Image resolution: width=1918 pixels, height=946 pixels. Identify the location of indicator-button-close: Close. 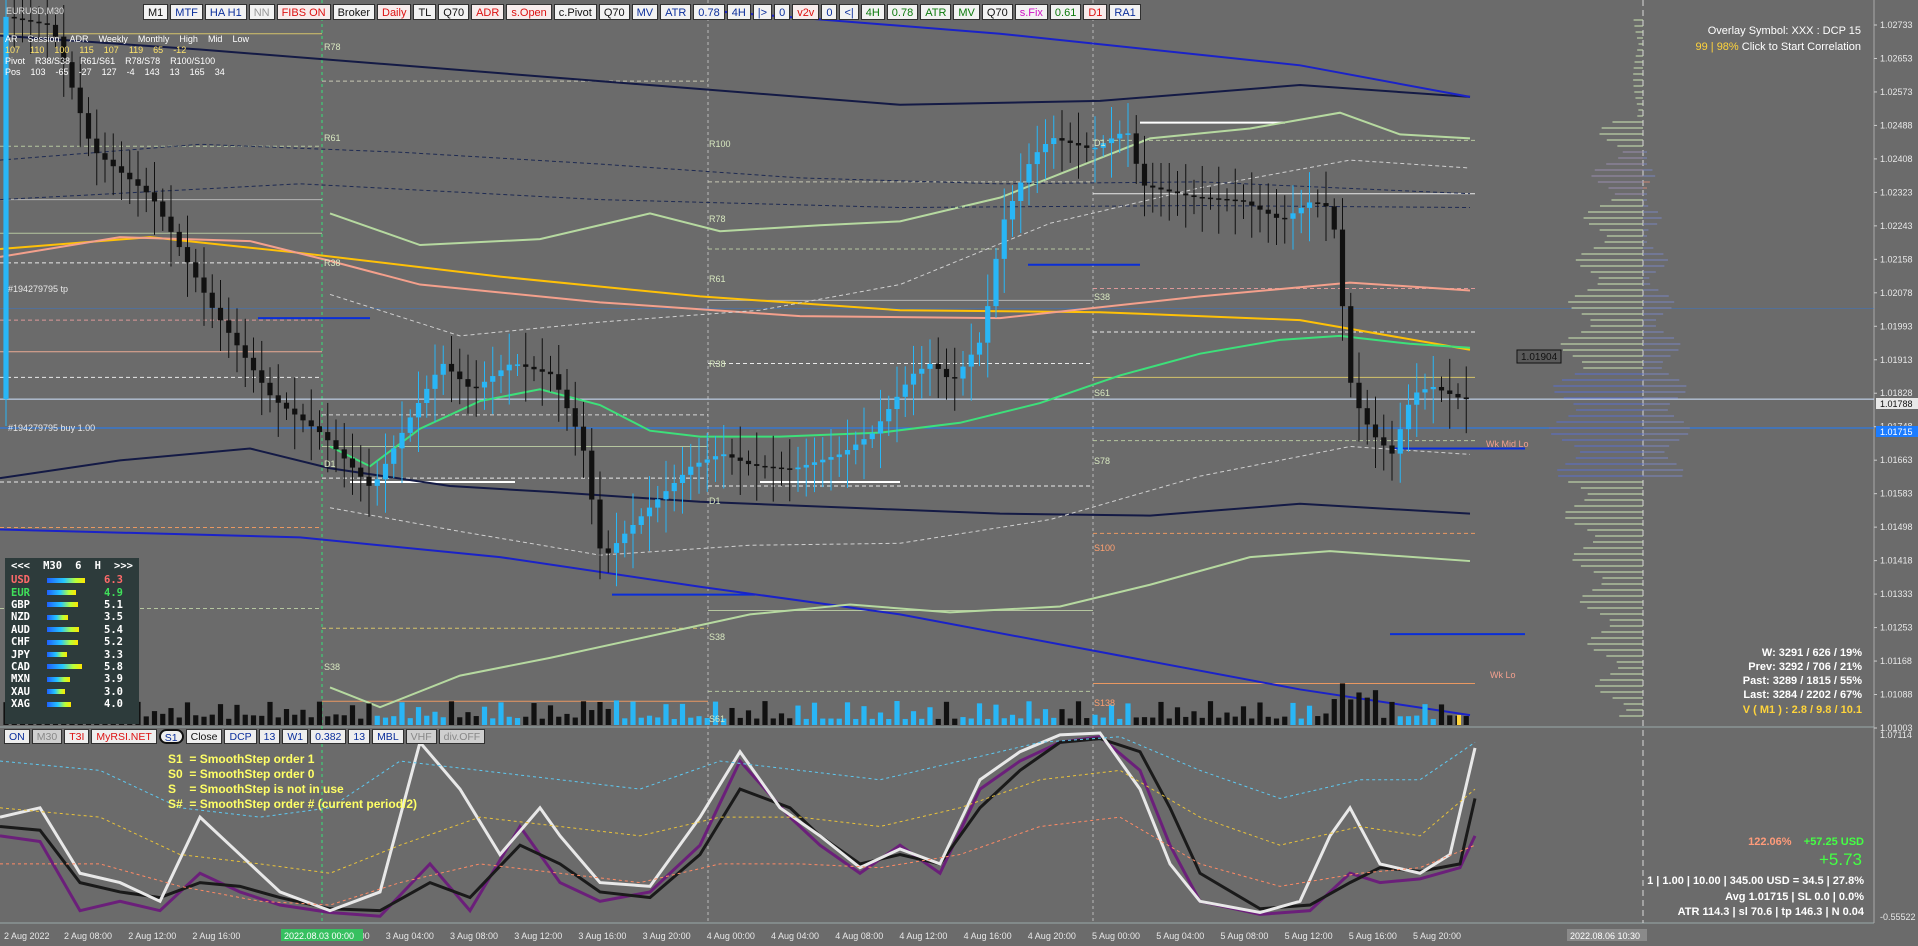
(204, 736).